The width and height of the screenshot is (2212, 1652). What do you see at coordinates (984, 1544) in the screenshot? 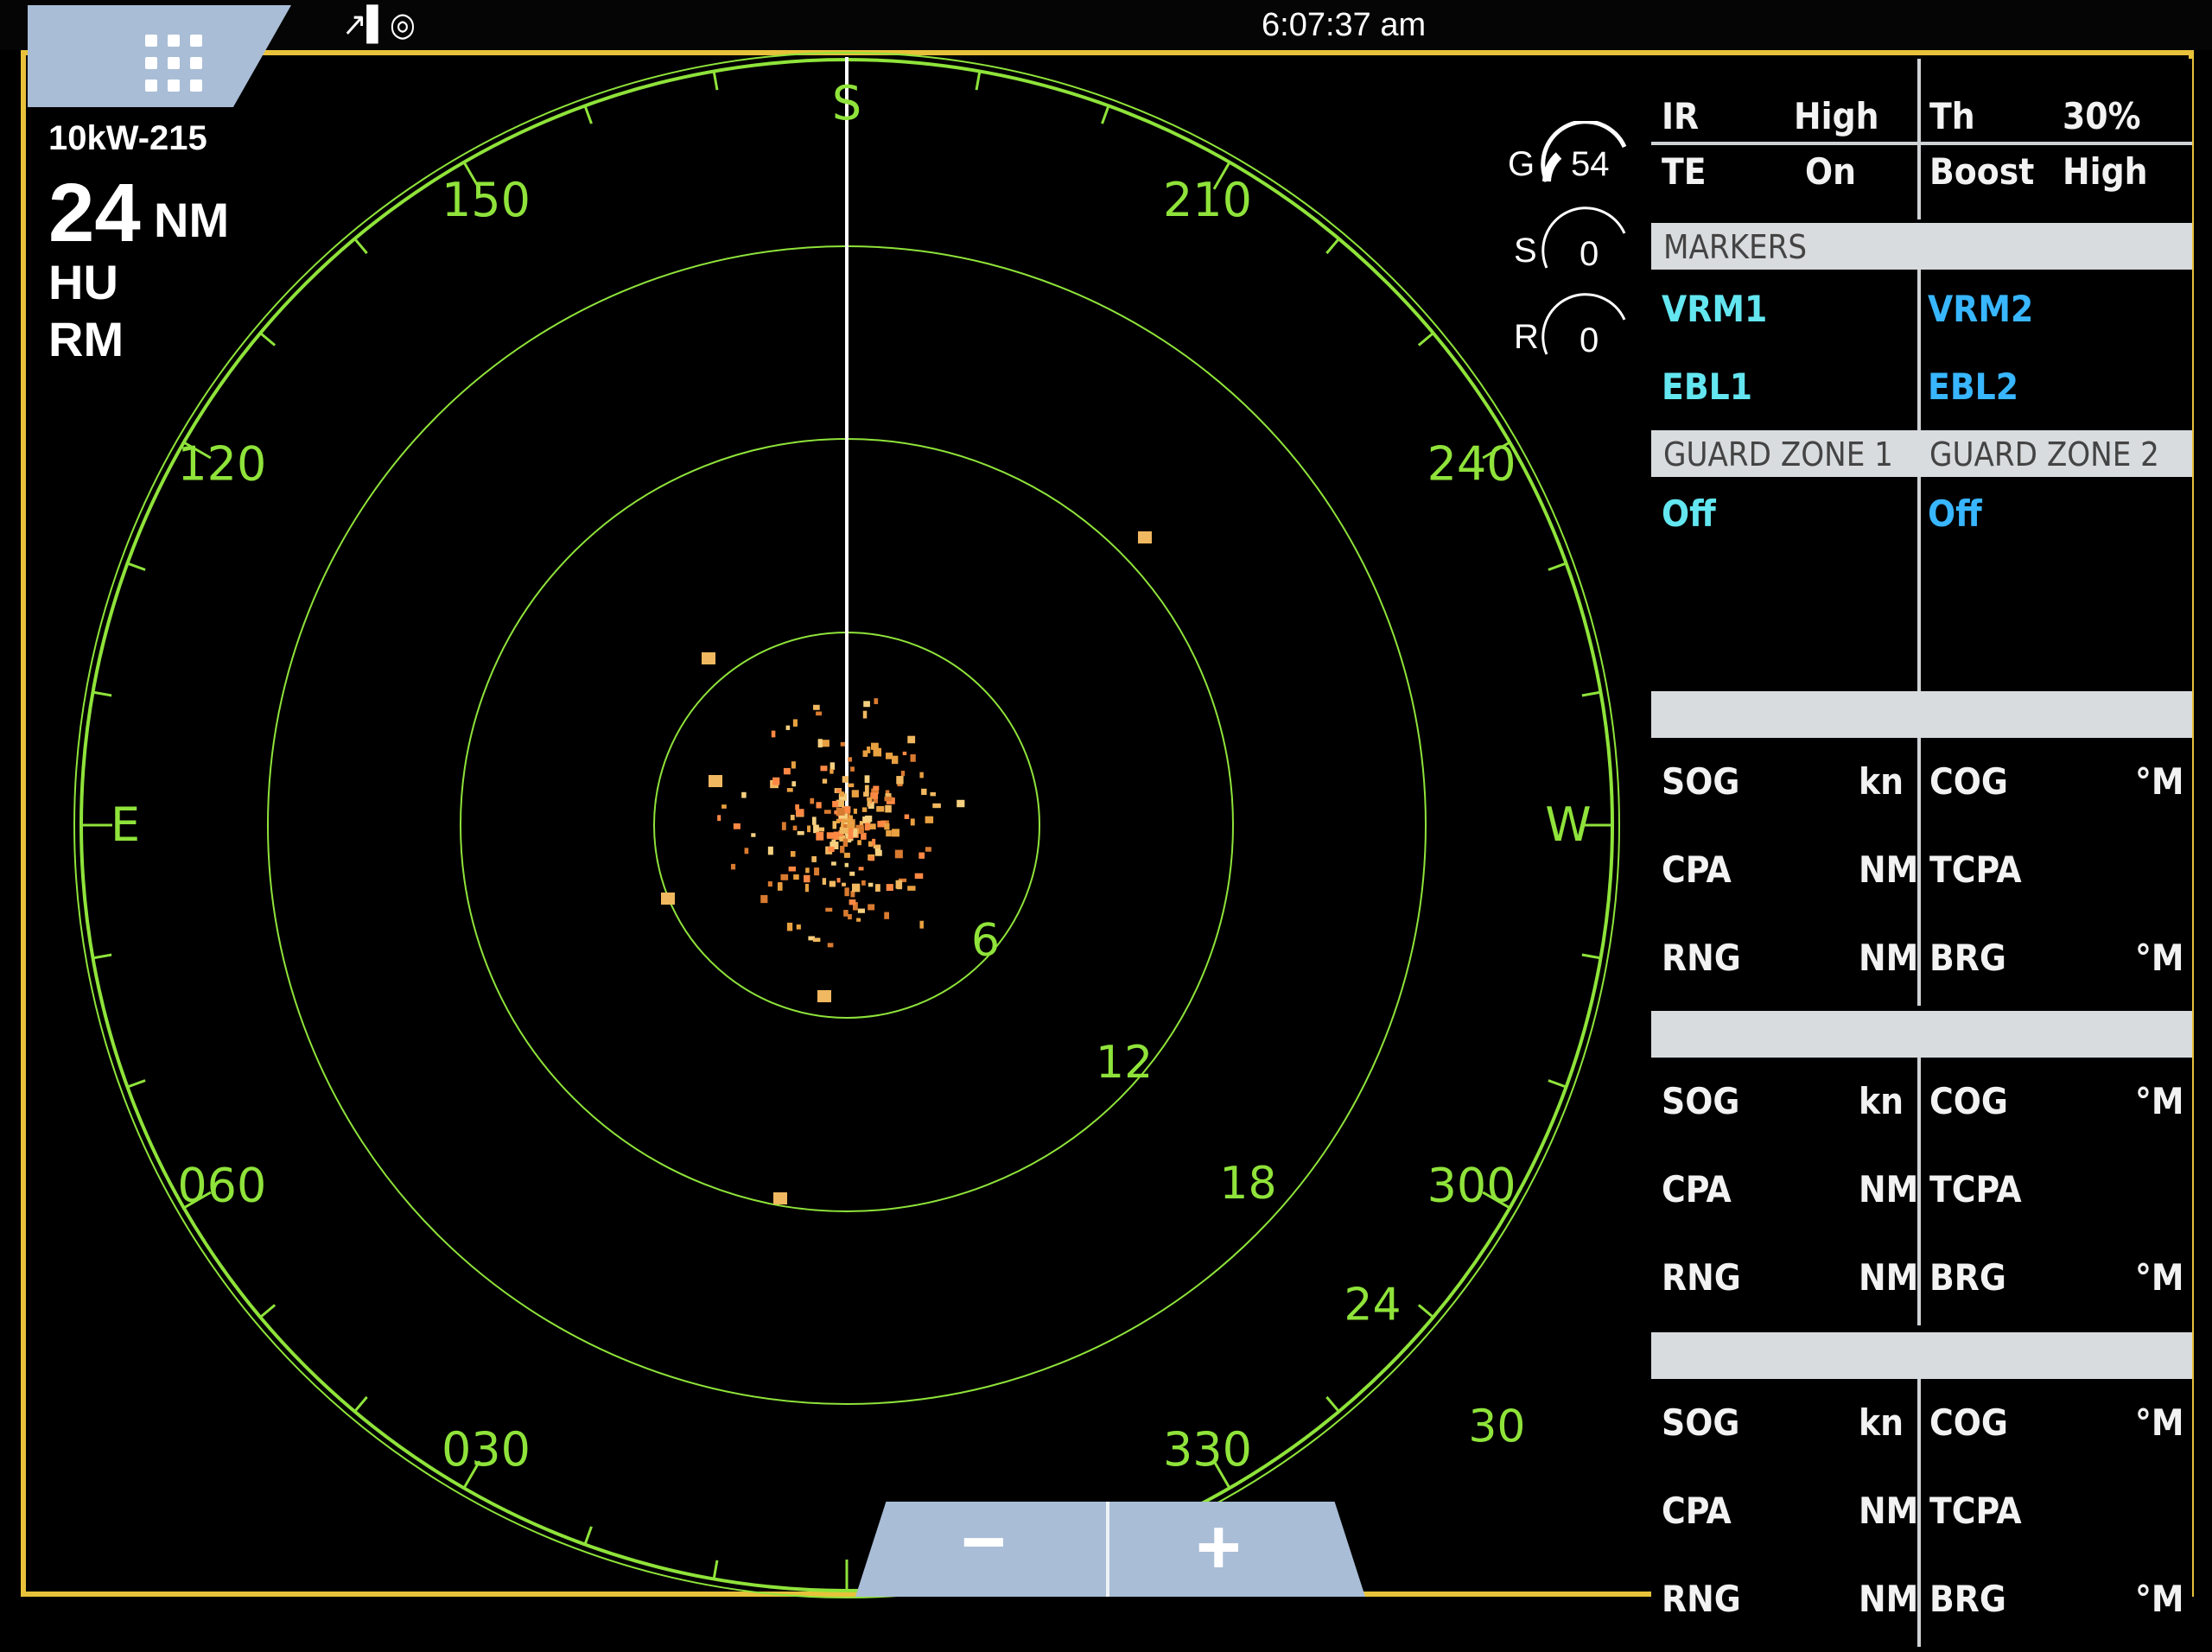
I see `zoom-out-button: −` at bounding box center [984, 1544].